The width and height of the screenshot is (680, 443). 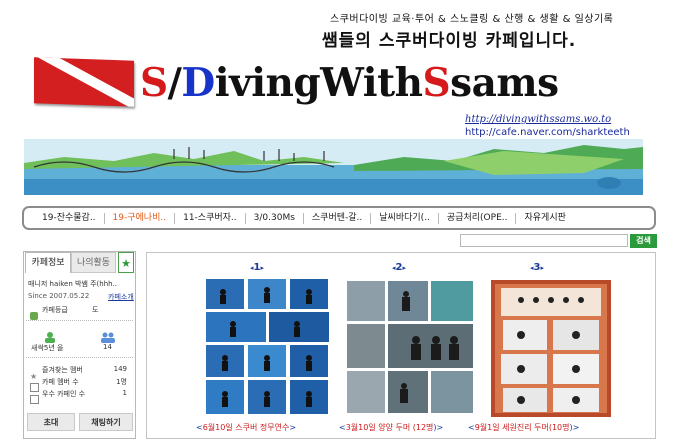 What do you see at coordinates (126, 262) in the screenshot?
I see `favorite-star-icon: ★` at bounding box center [126, 262].